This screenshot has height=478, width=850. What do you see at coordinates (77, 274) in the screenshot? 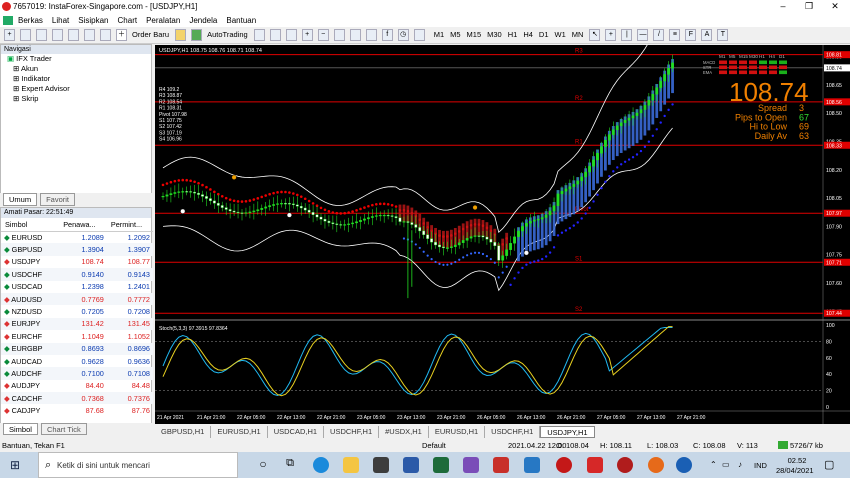
I see `market-row-usdchf: ◆ USDCHF 0.9140 0.9143` at bounding box center [77, 274].